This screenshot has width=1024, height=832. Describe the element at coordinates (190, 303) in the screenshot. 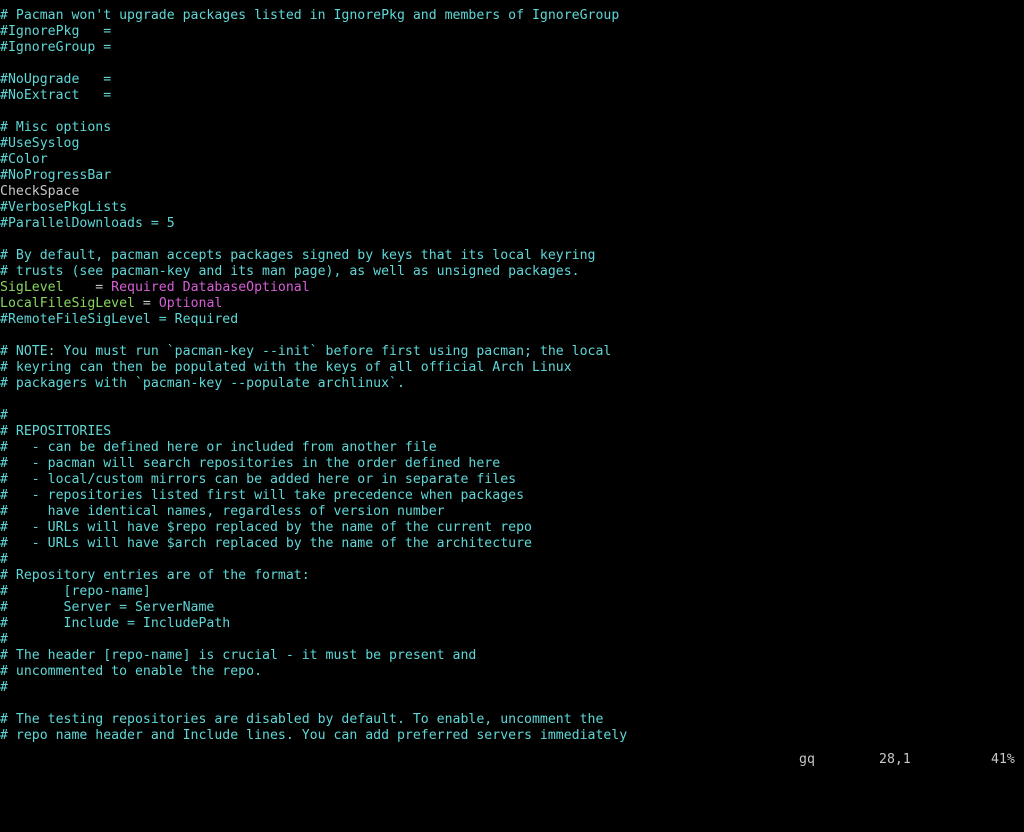

I see `code-segment: Optional` at that location.